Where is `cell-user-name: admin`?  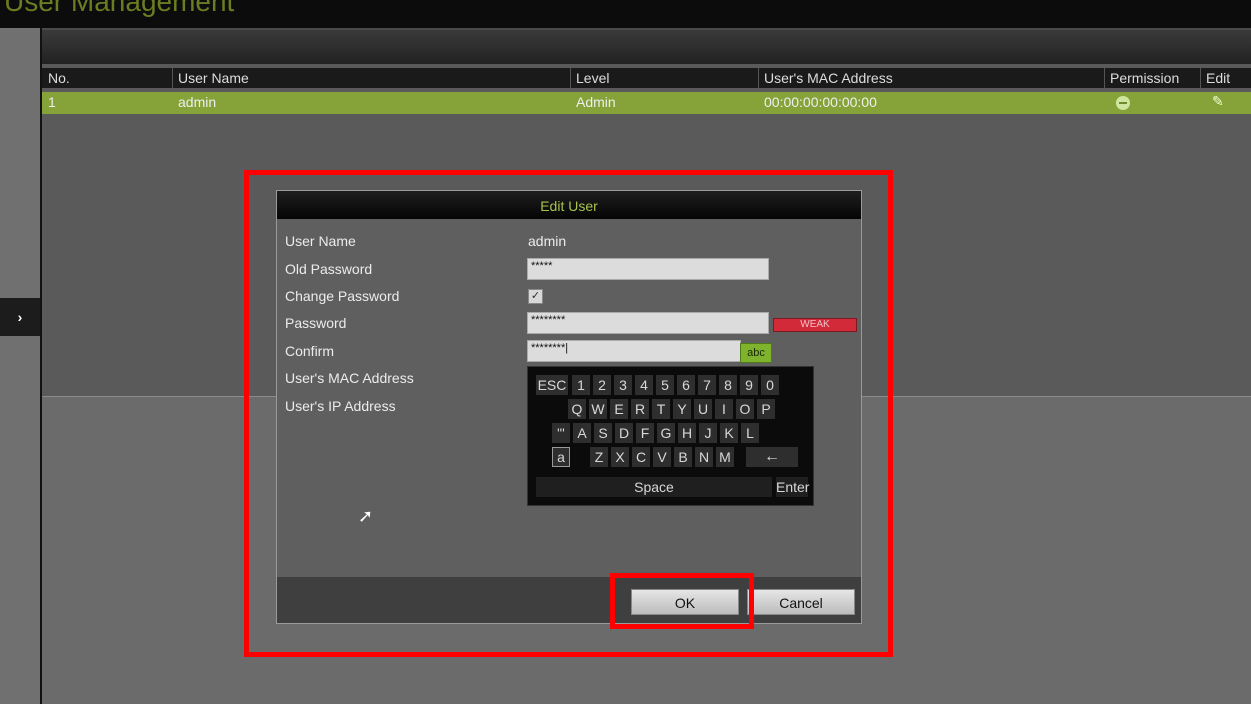 cell-user-name: admin is located at coordinates (197, 102).